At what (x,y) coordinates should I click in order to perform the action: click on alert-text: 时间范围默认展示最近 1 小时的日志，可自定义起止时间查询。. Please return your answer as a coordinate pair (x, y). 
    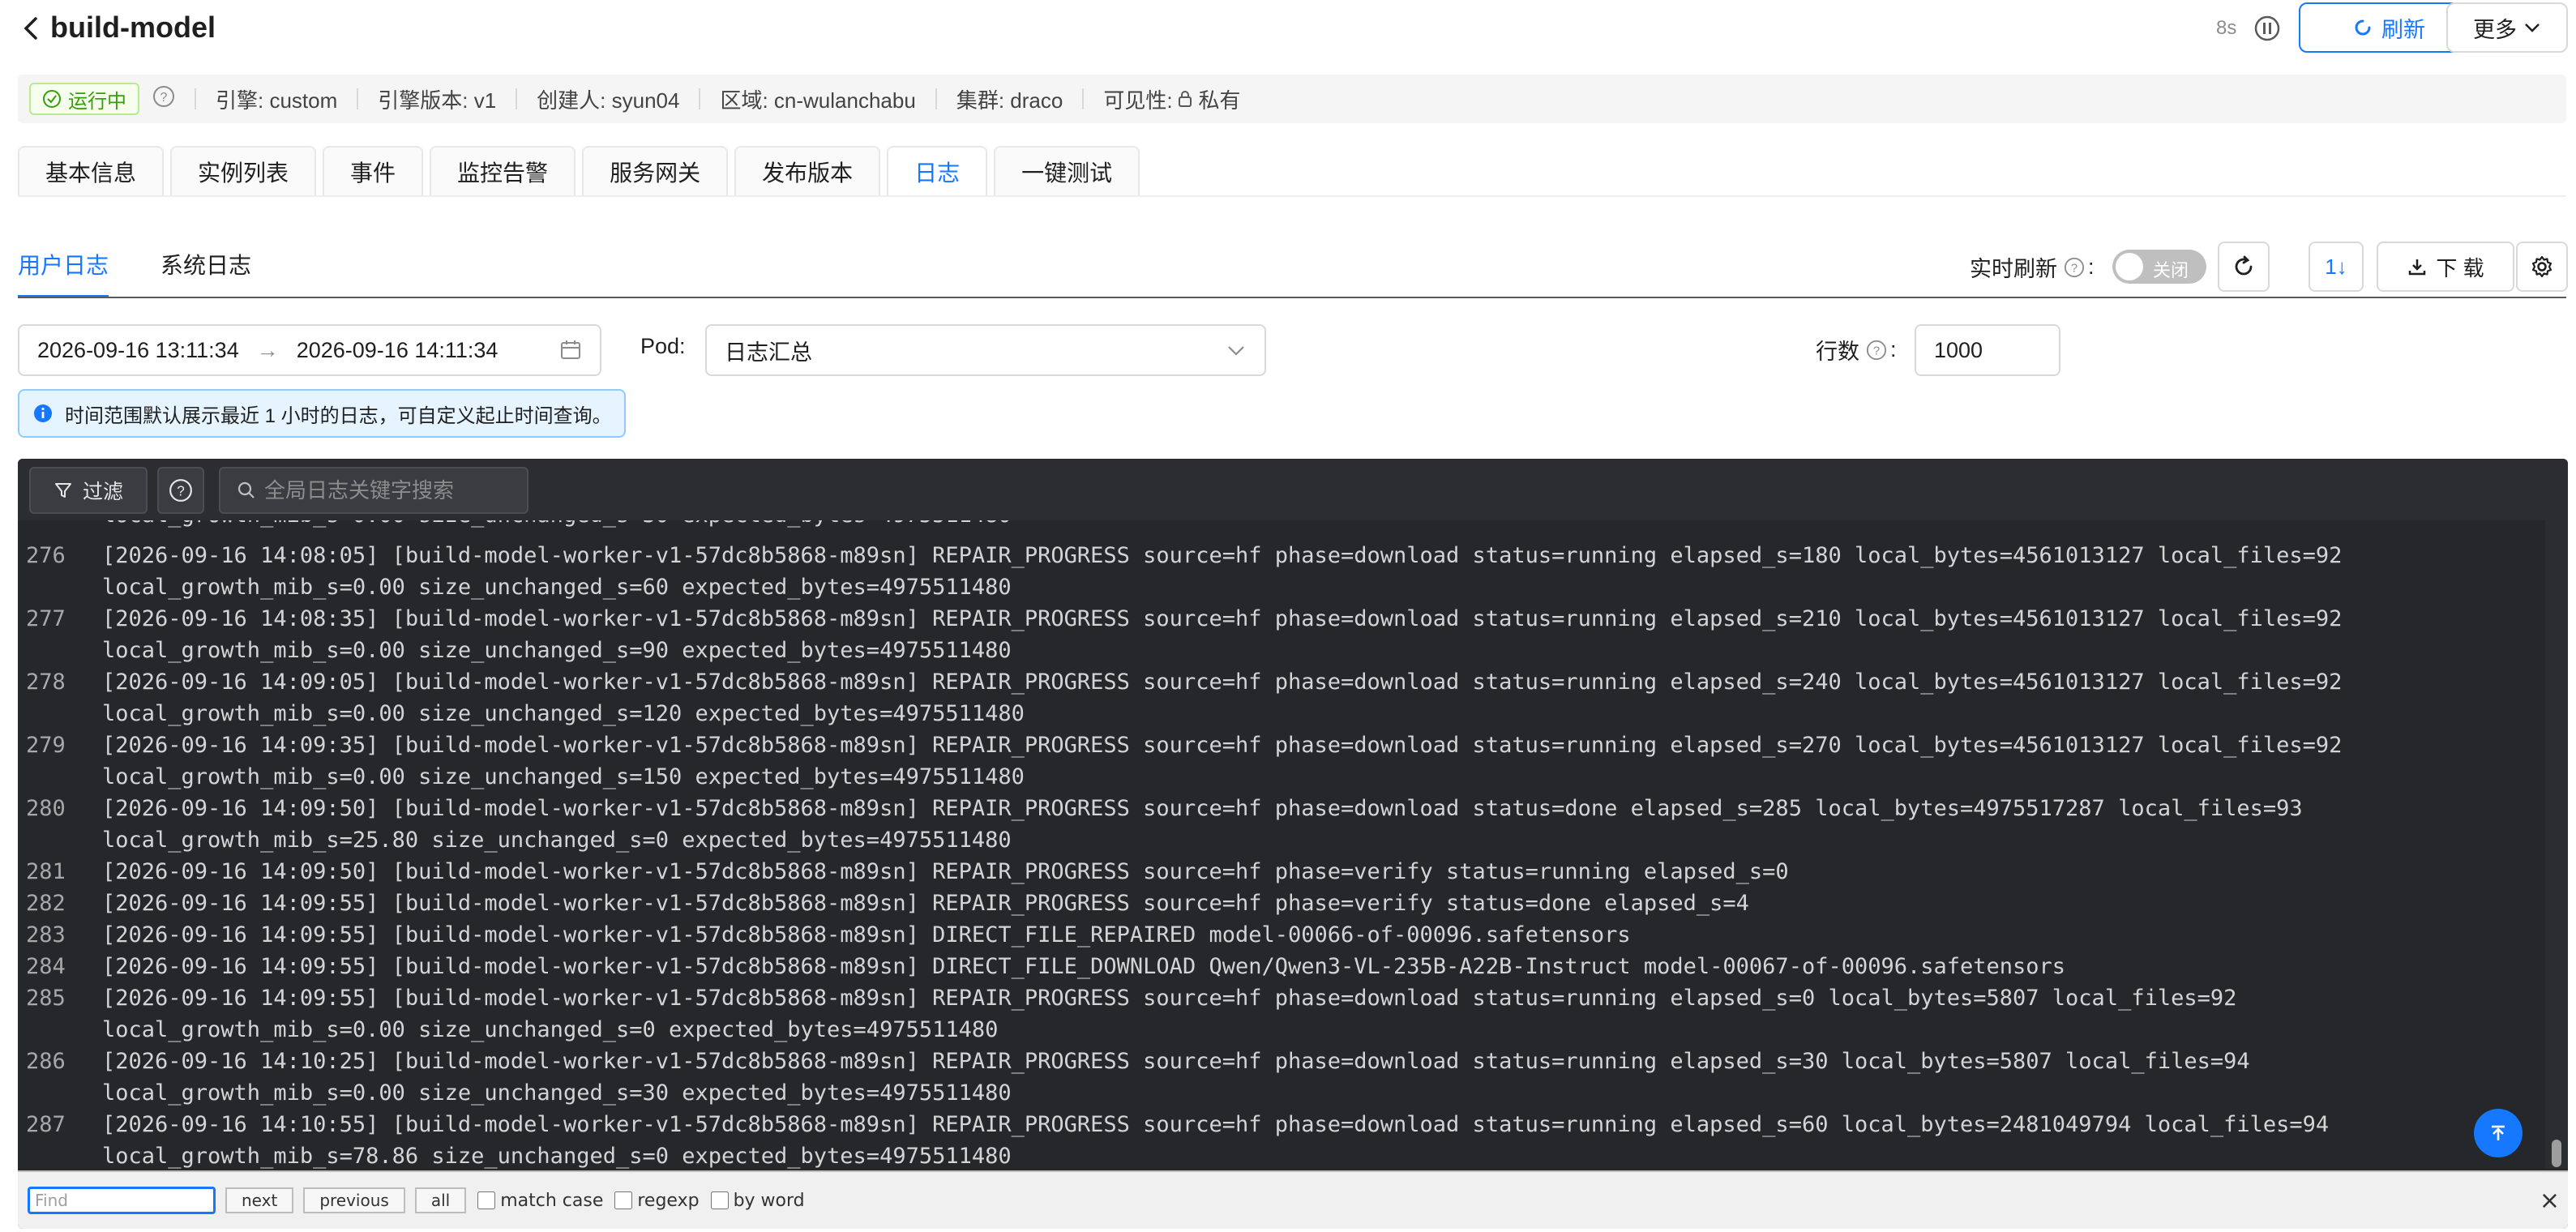
    Looking at the image, I should click on (338, 415).